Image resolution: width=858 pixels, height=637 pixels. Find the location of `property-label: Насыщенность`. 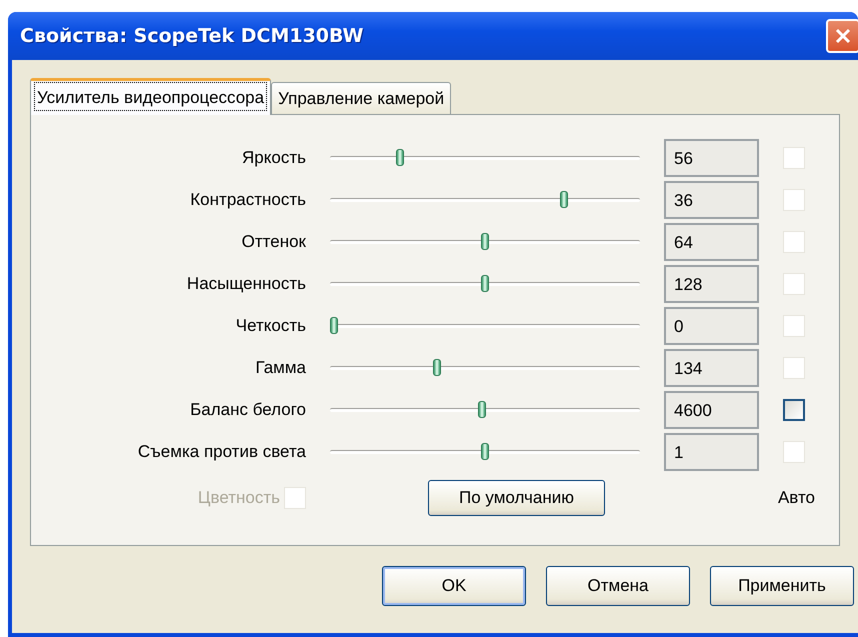

property-label: Насыщенность is located at coordinates (246, 284).